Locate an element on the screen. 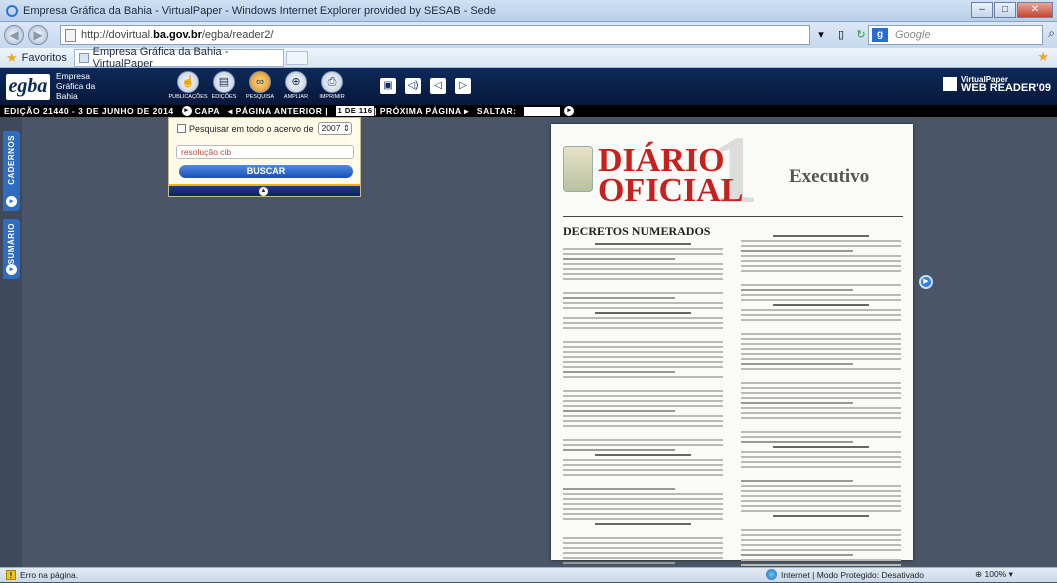 Image resolution: width=1057 pixels, height=583 pixels. vp-ver: '09 is located at coordinates (1043, 88).